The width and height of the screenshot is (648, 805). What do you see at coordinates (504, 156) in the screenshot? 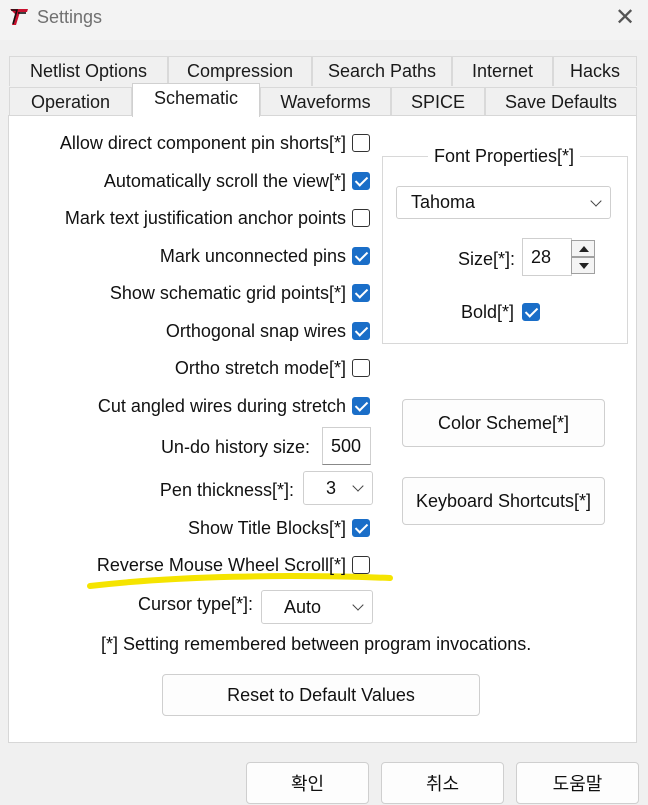
I see `font-properties-title: Font Properties[*]` at bounding box center [504, 156].